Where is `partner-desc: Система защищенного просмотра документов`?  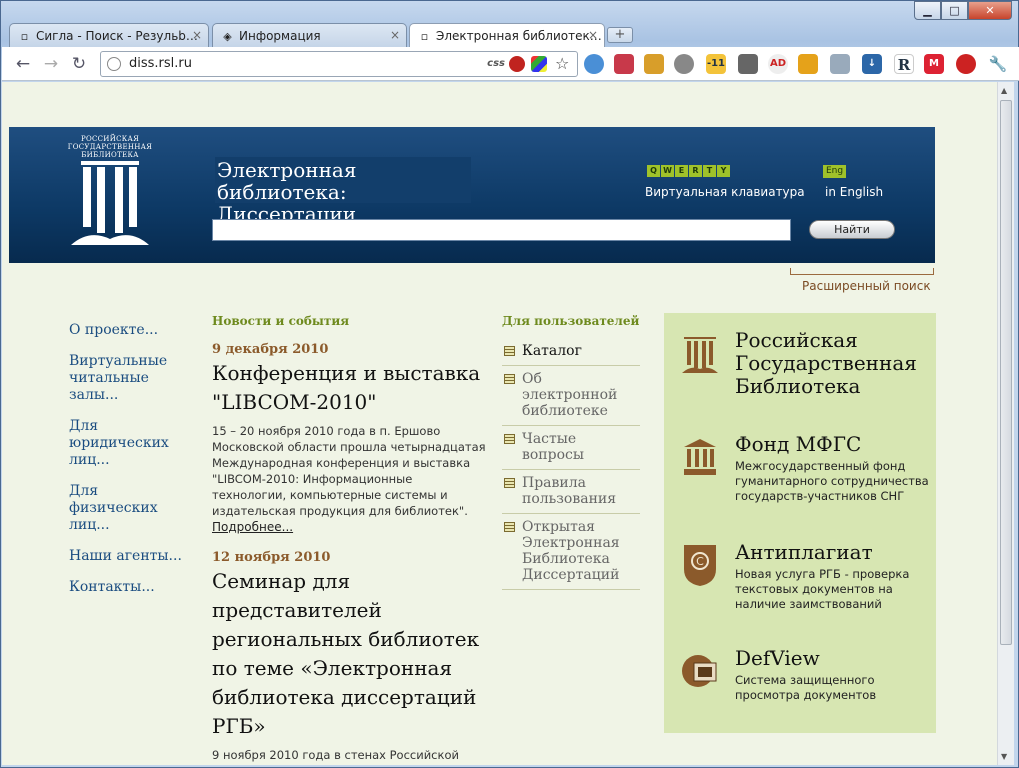
partner-desc: Система защищенного просмотра документов is located at coordinates (806, 687).